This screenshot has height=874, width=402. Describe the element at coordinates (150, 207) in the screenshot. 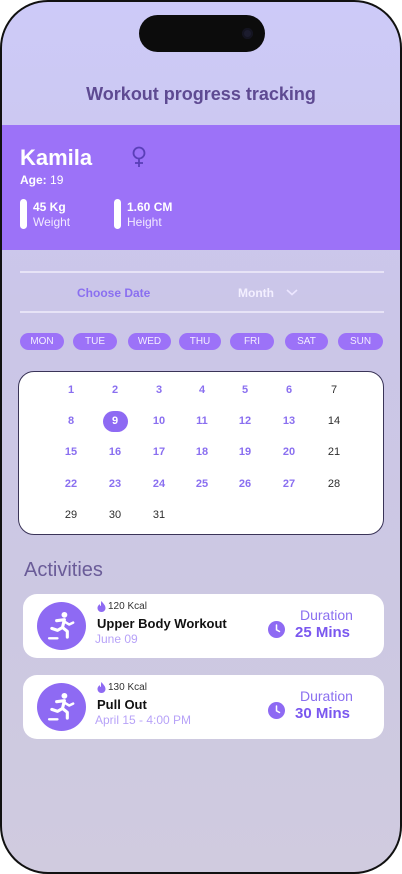

I see `height-value: 1.60 CM` at that location.